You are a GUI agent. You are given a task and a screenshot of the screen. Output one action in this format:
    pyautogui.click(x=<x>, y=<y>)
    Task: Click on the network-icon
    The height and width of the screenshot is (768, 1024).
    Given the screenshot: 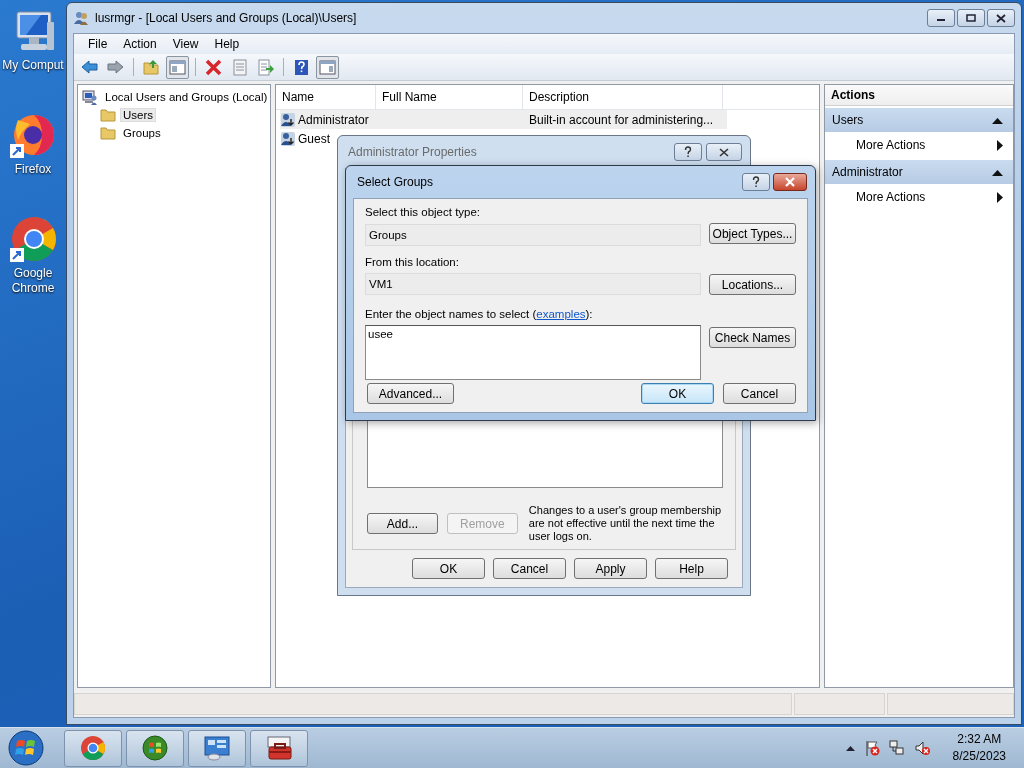 What is the action you would take?
    pyautogui.click(x=896, y=748)
    